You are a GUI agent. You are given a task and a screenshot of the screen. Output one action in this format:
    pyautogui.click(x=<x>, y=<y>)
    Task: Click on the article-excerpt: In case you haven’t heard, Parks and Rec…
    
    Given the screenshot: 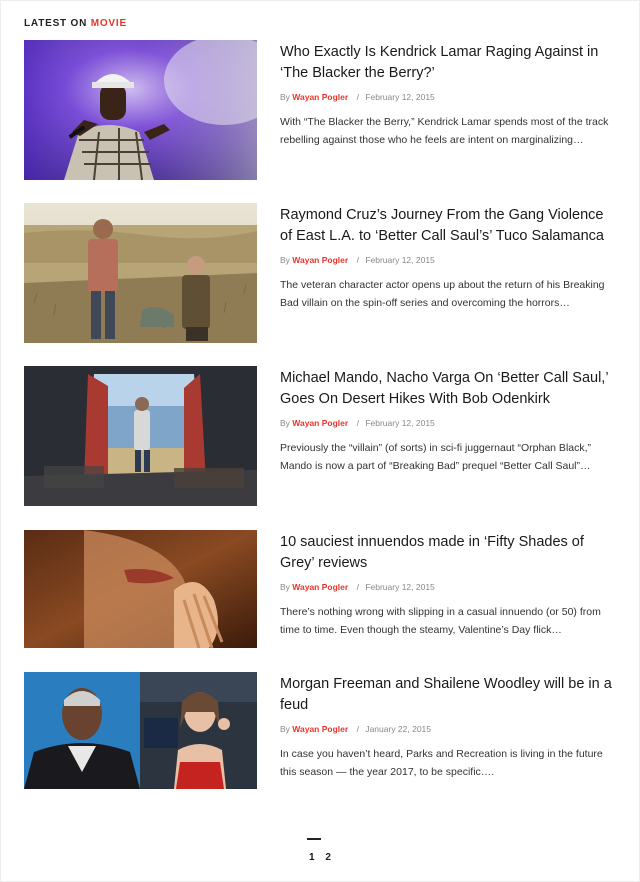 What is the action you would take?
    pyautogui.click(x=441, y=763)
    